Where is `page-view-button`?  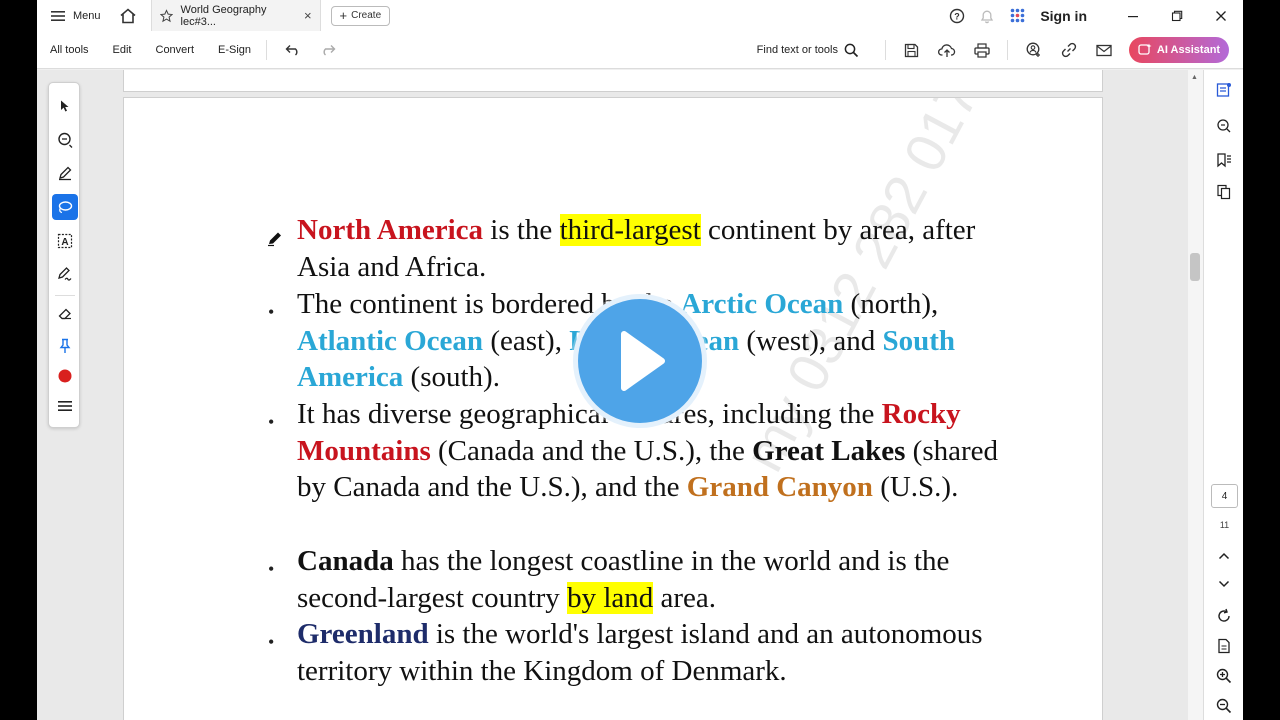 page-view-button is located at coordinates (1224, 646).